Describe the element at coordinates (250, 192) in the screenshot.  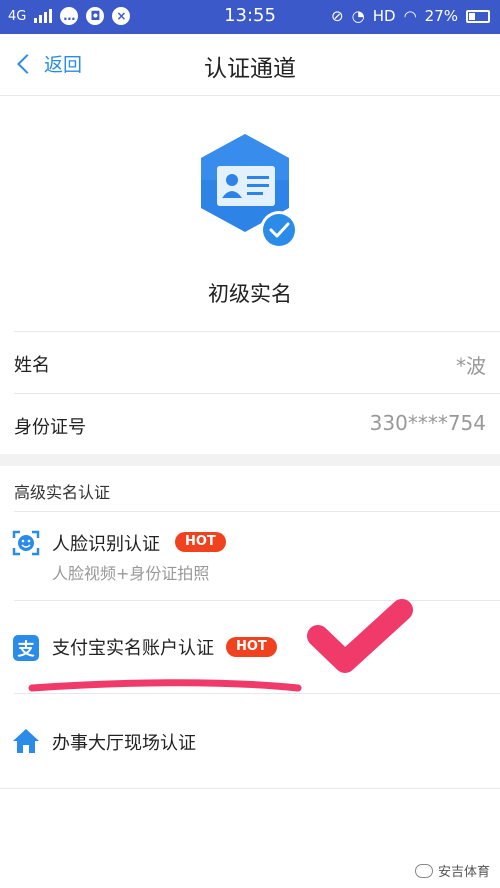
I see `id-card-badge-icon` at that location.